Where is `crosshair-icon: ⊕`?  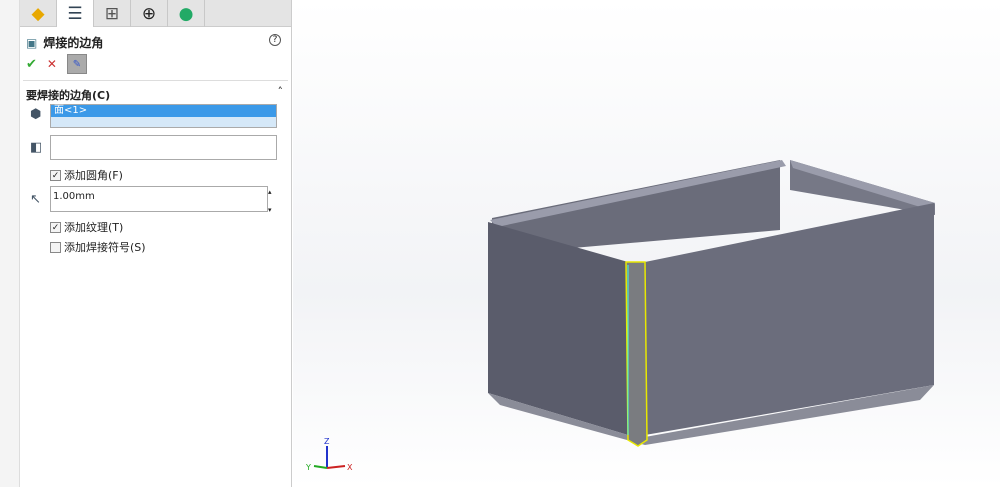
crosshair-icon: ⊕ is located at coordinates (149, 13).